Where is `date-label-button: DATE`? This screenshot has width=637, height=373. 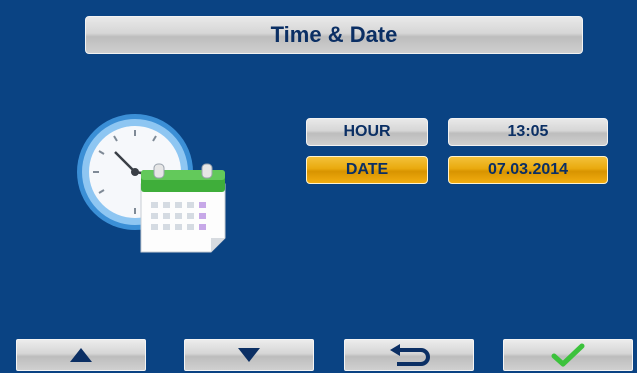
date-label-button: DATE is located at coordinates (367, 170).